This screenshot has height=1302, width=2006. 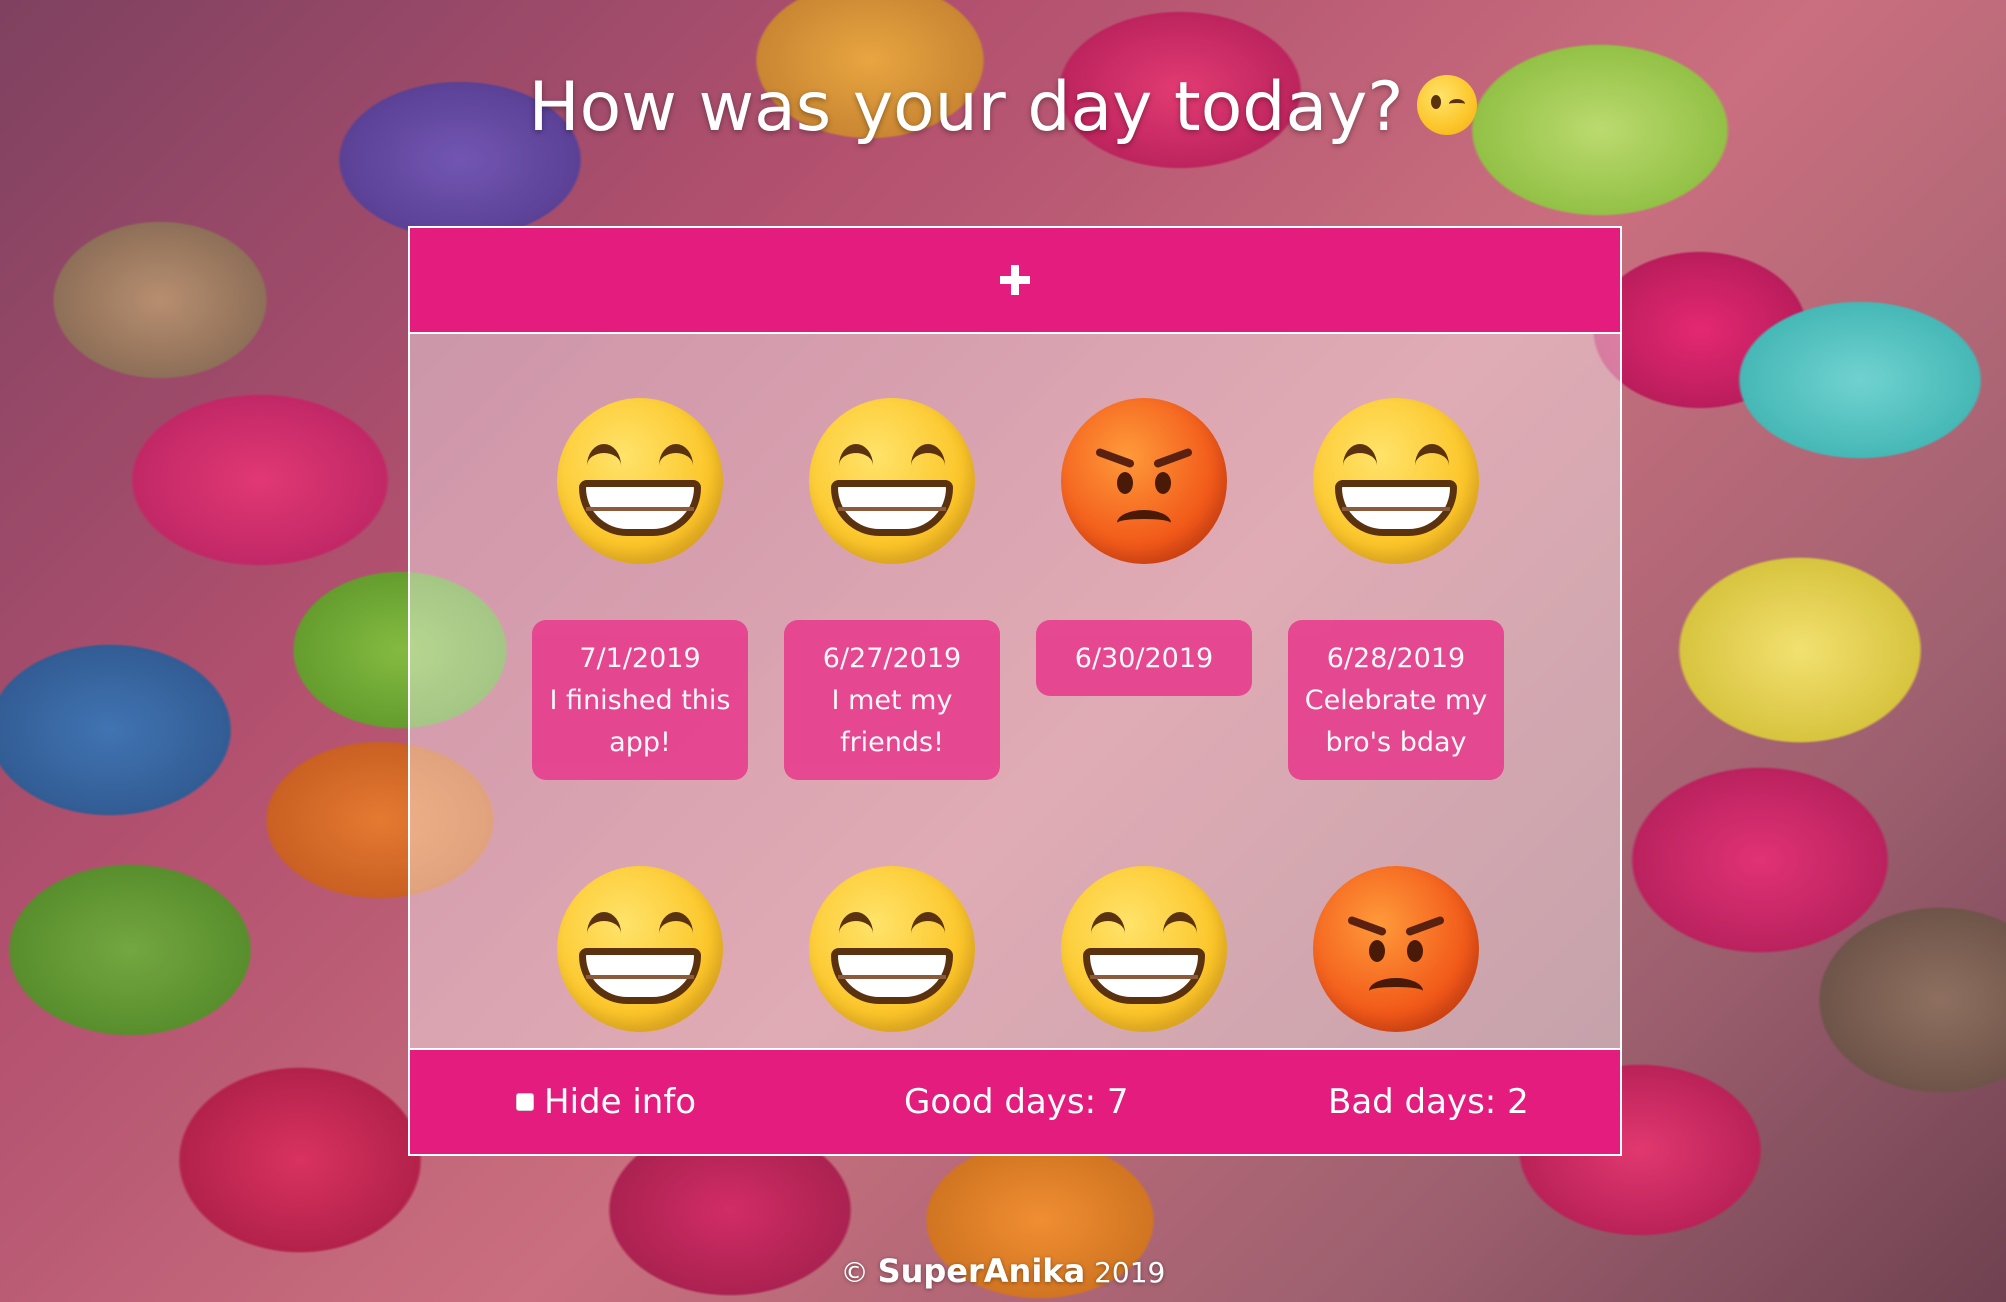 What do you see at coordinates (966, 107) in the screenshot?
I see `page-title-text: How was your day today?` at bounding box center [966, 107].